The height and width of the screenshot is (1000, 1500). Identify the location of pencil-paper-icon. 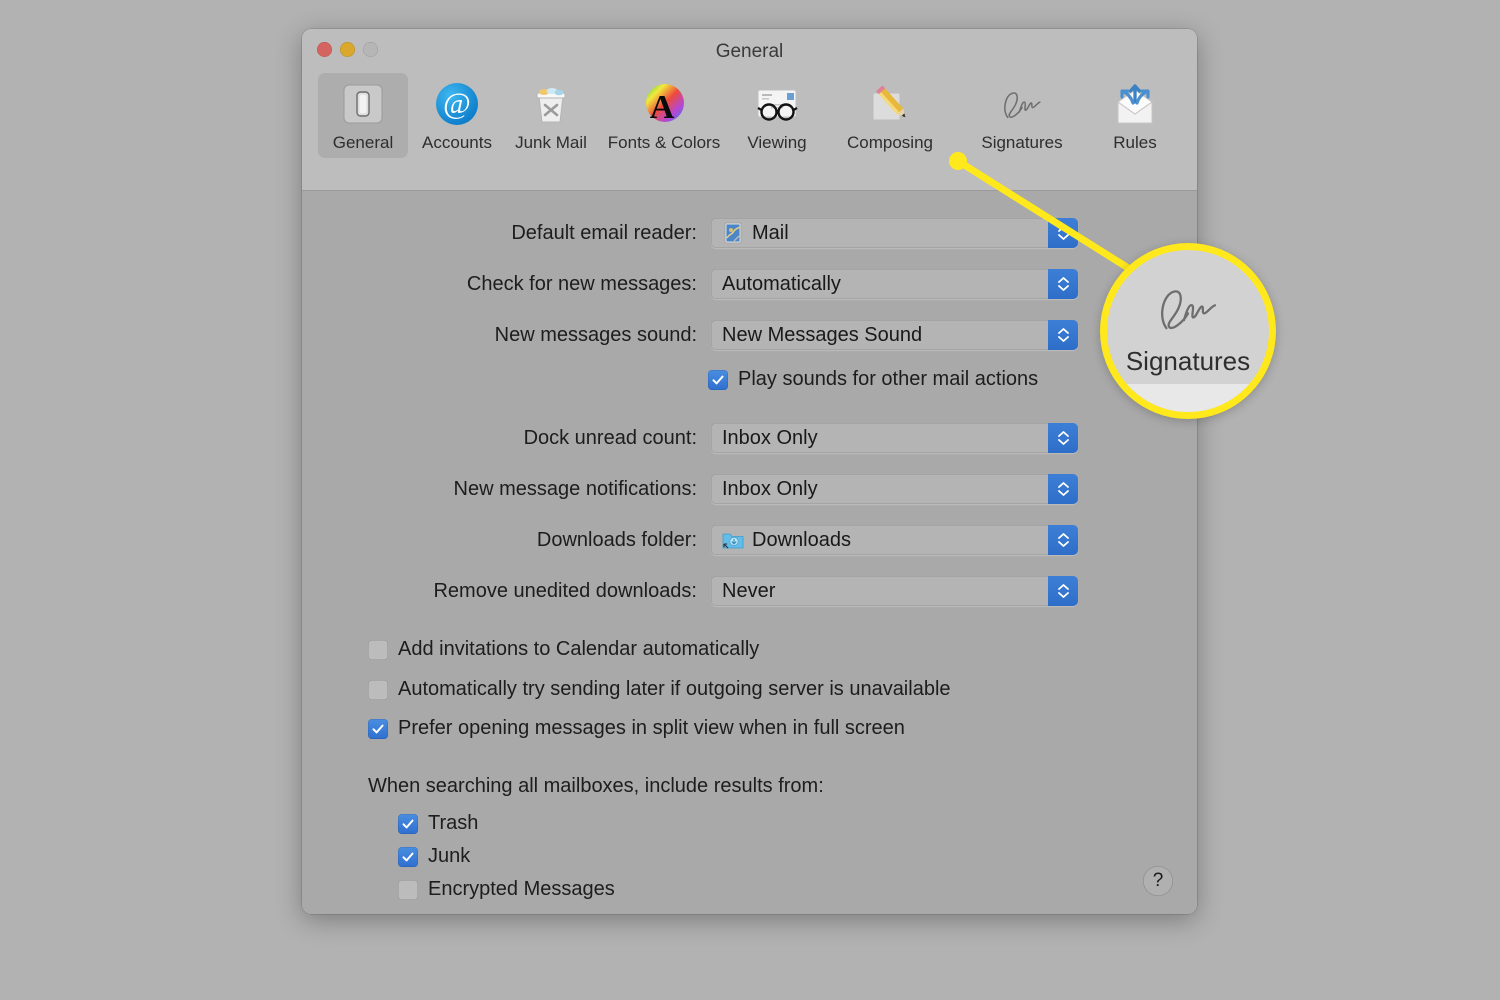
(890, 104).